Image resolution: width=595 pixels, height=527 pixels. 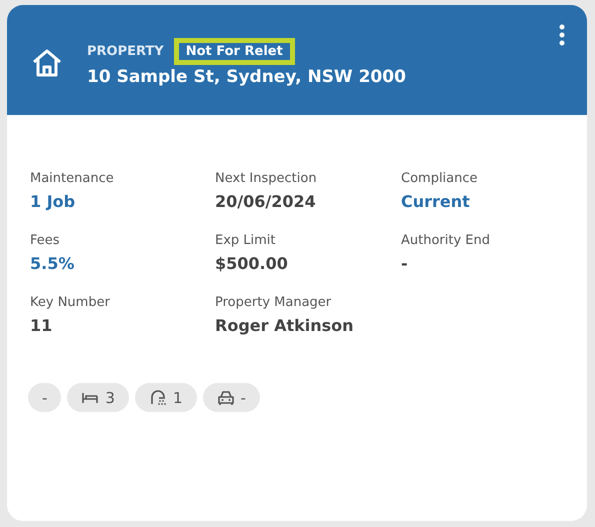 What do you see at coordinates (98, 397) in the screenshot?
I see `feature-chip: 3` at bounding box center [98, 397].